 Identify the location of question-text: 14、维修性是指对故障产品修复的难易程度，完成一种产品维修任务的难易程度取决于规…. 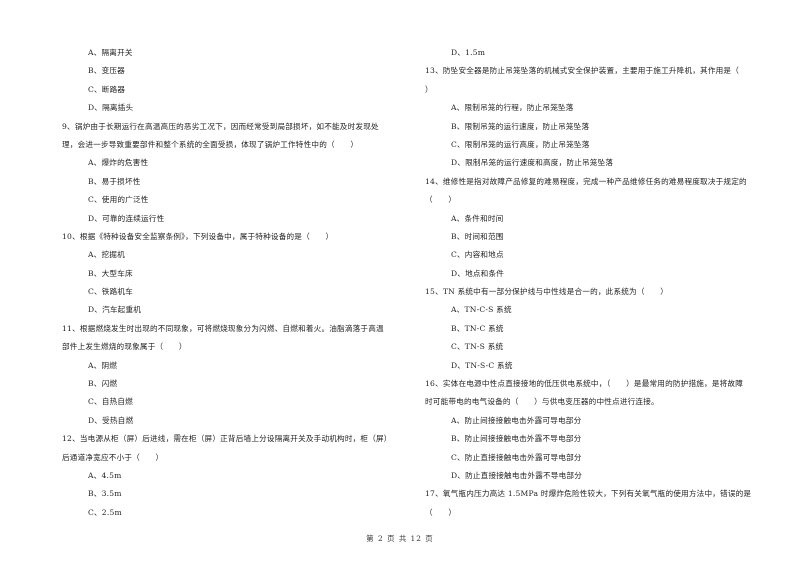
(586, 181).